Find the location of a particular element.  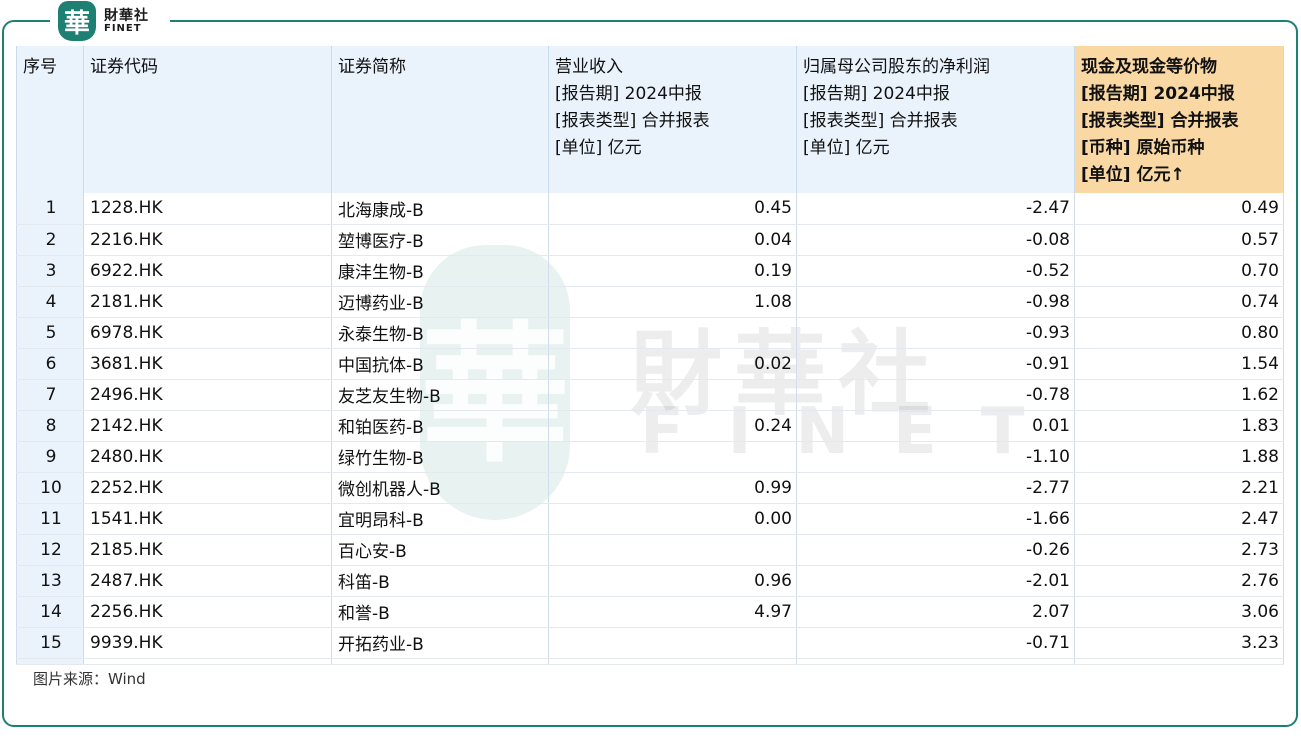

cell-seq: 1 is located at coordinates (50, 209).